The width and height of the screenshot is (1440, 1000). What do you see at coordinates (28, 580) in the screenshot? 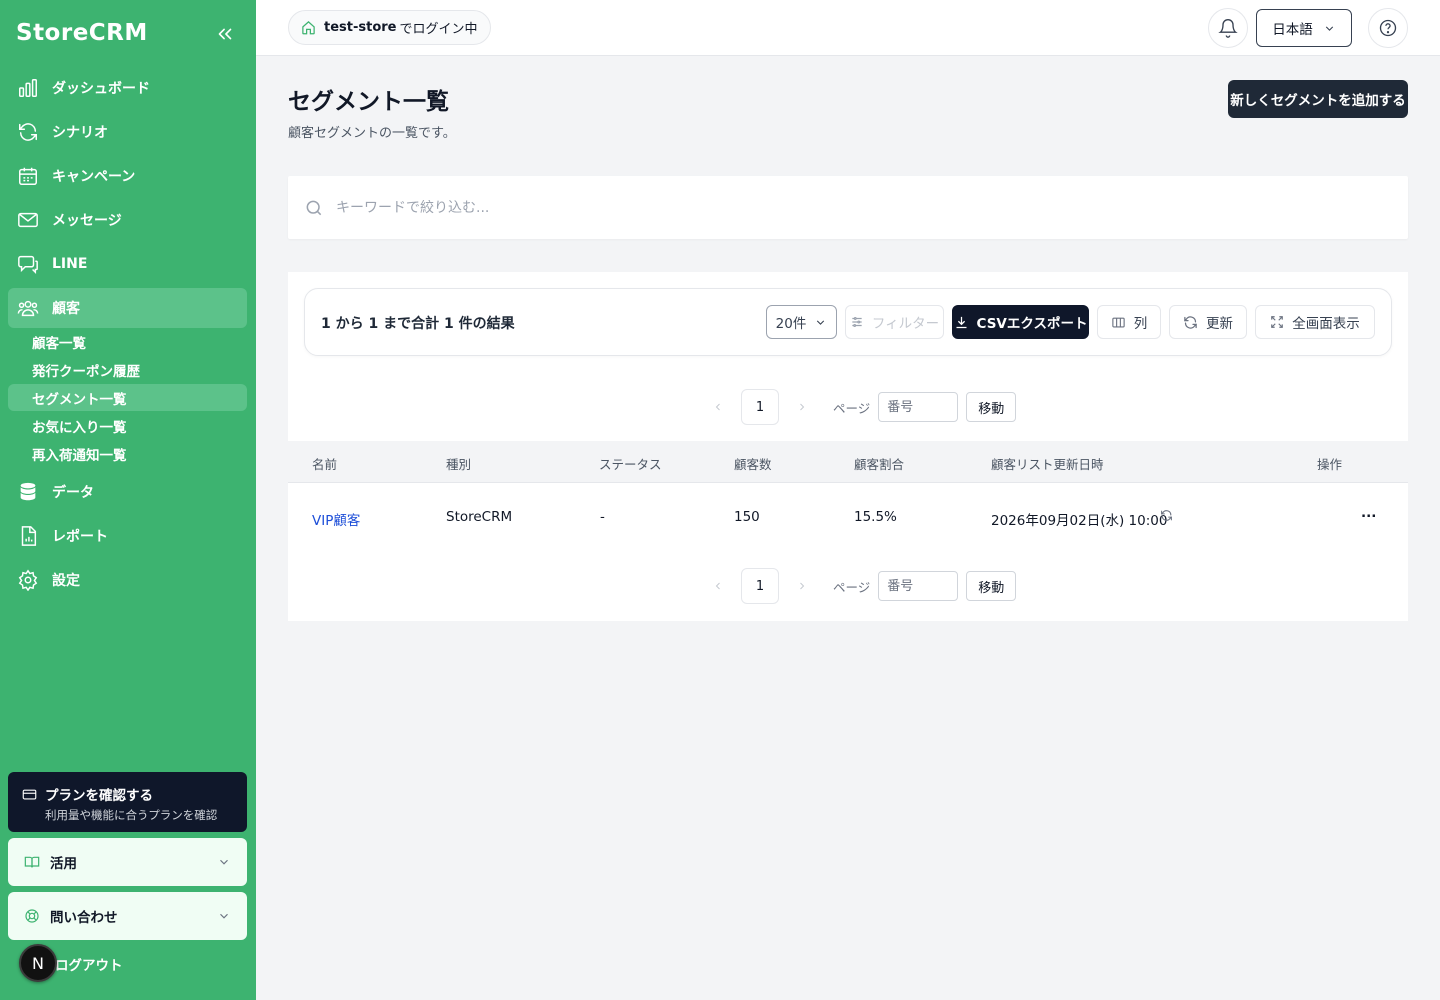
I see `gear-icon` at bounding box center [28, 580].